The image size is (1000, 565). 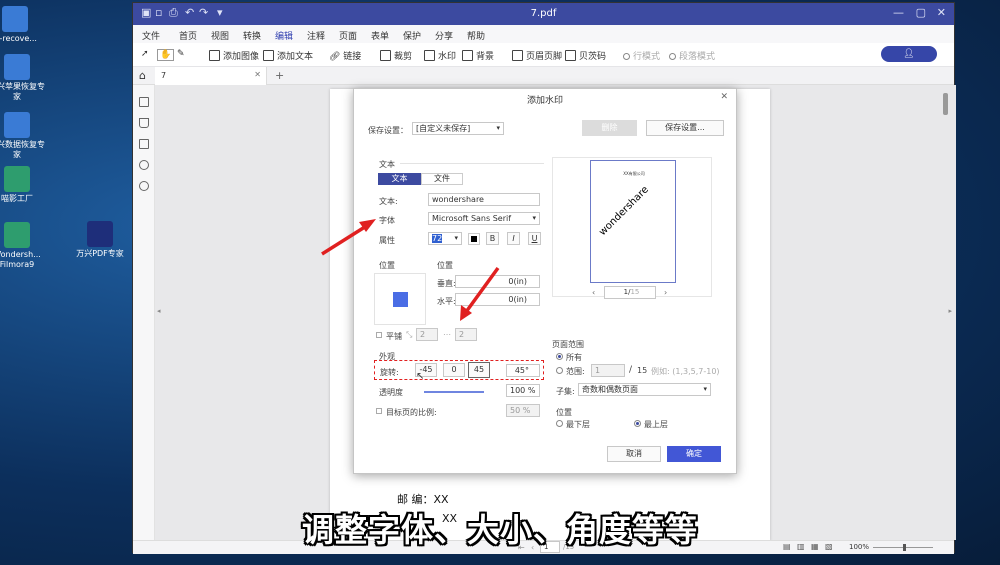 What do you see at coordinates (345, 239) in the screenshot?
I see `annotation-arrow-font` at bounding box center [345, 239].